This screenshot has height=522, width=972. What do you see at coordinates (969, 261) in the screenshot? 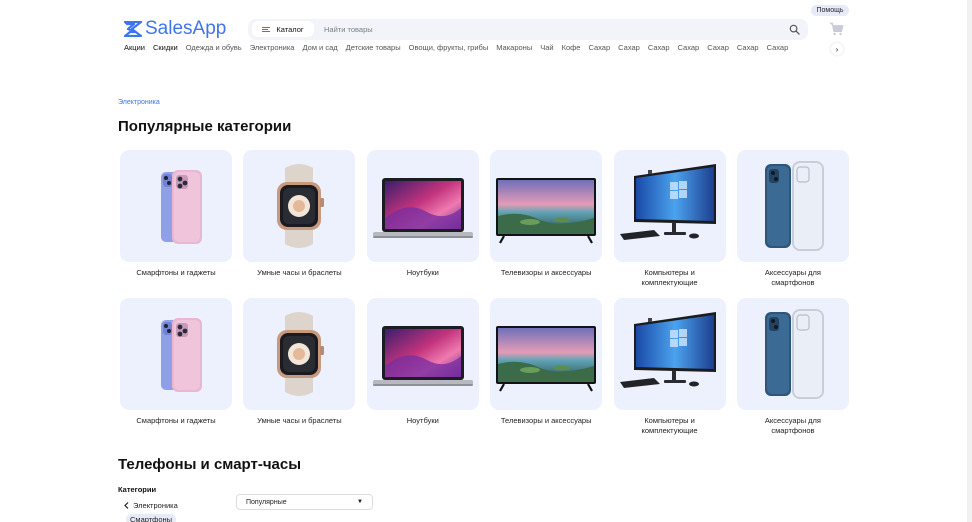
I see `scrollbar` at bounding box center [969, 261].